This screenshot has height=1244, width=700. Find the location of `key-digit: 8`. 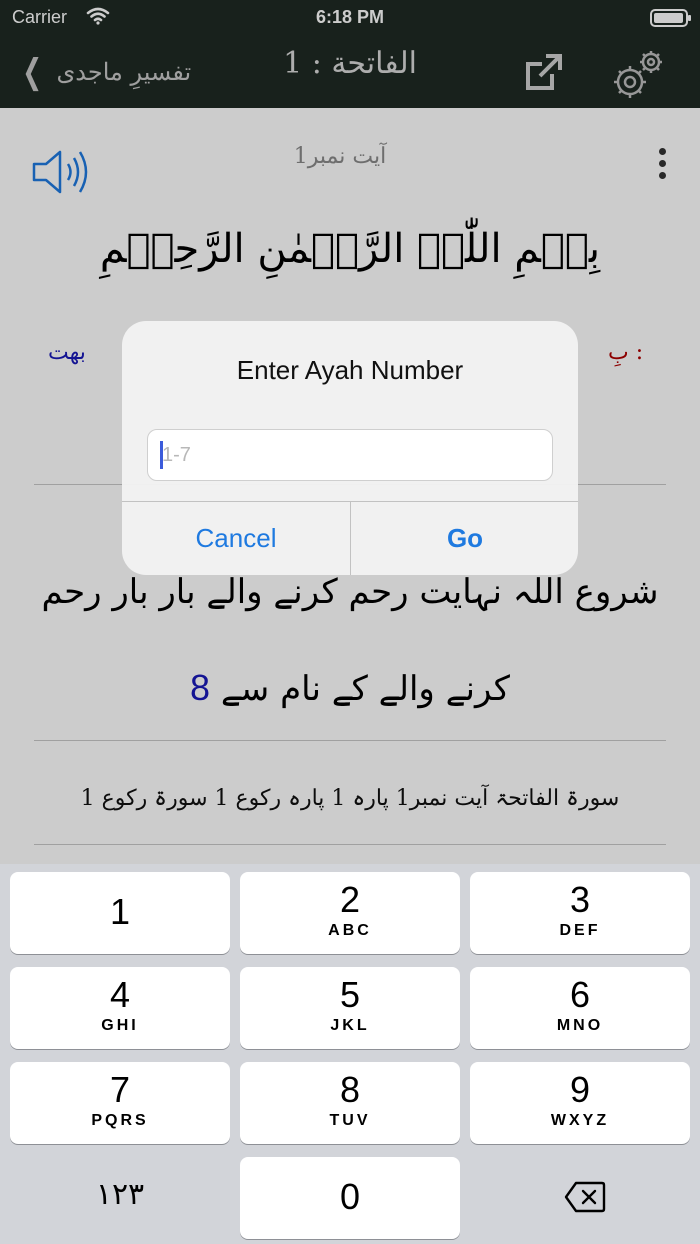

key-digit: 8 is located at coordinates (350, 1089).